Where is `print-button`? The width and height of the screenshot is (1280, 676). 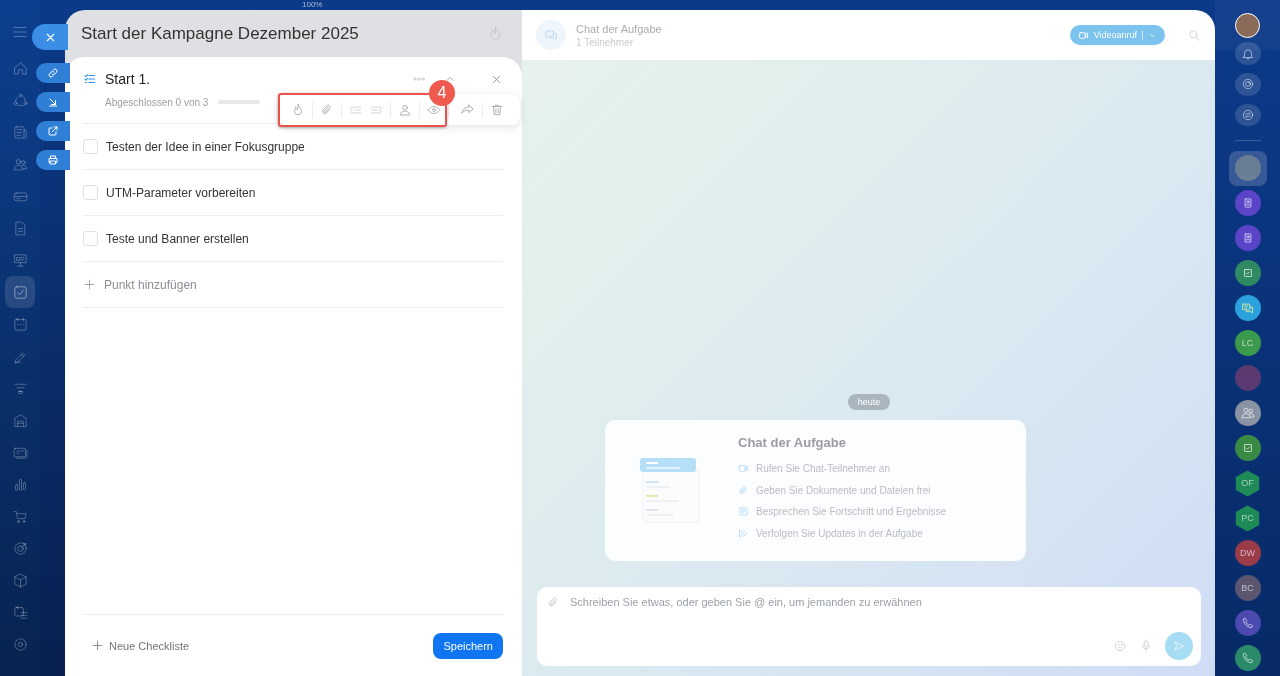 print-button is located at coordinates (53, 160).